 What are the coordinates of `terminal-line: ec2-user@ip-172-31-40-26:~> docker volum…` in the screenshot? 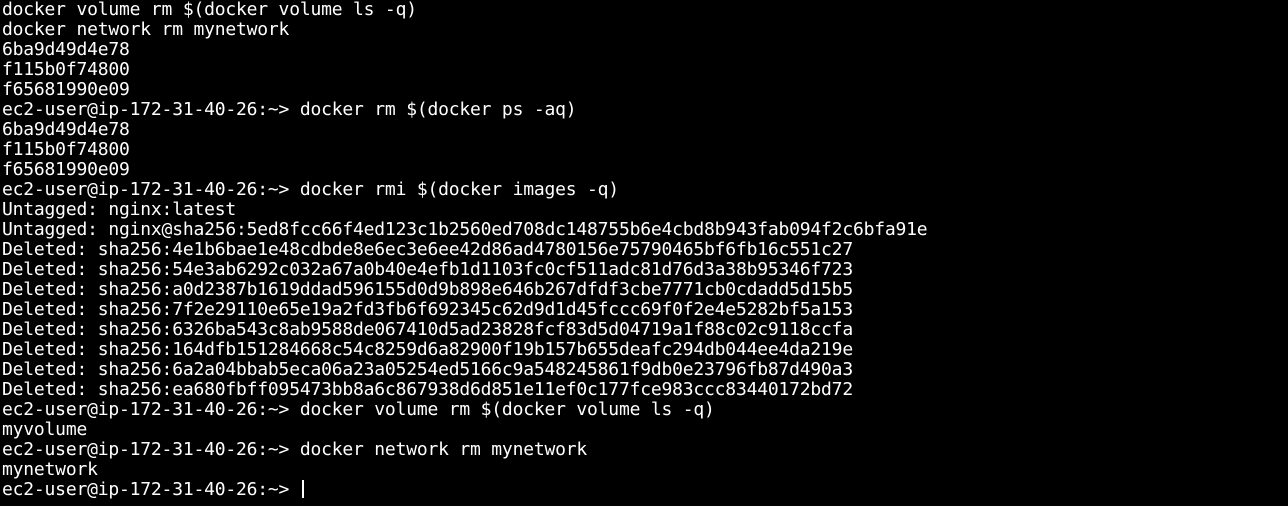 It's located at (358, 409).